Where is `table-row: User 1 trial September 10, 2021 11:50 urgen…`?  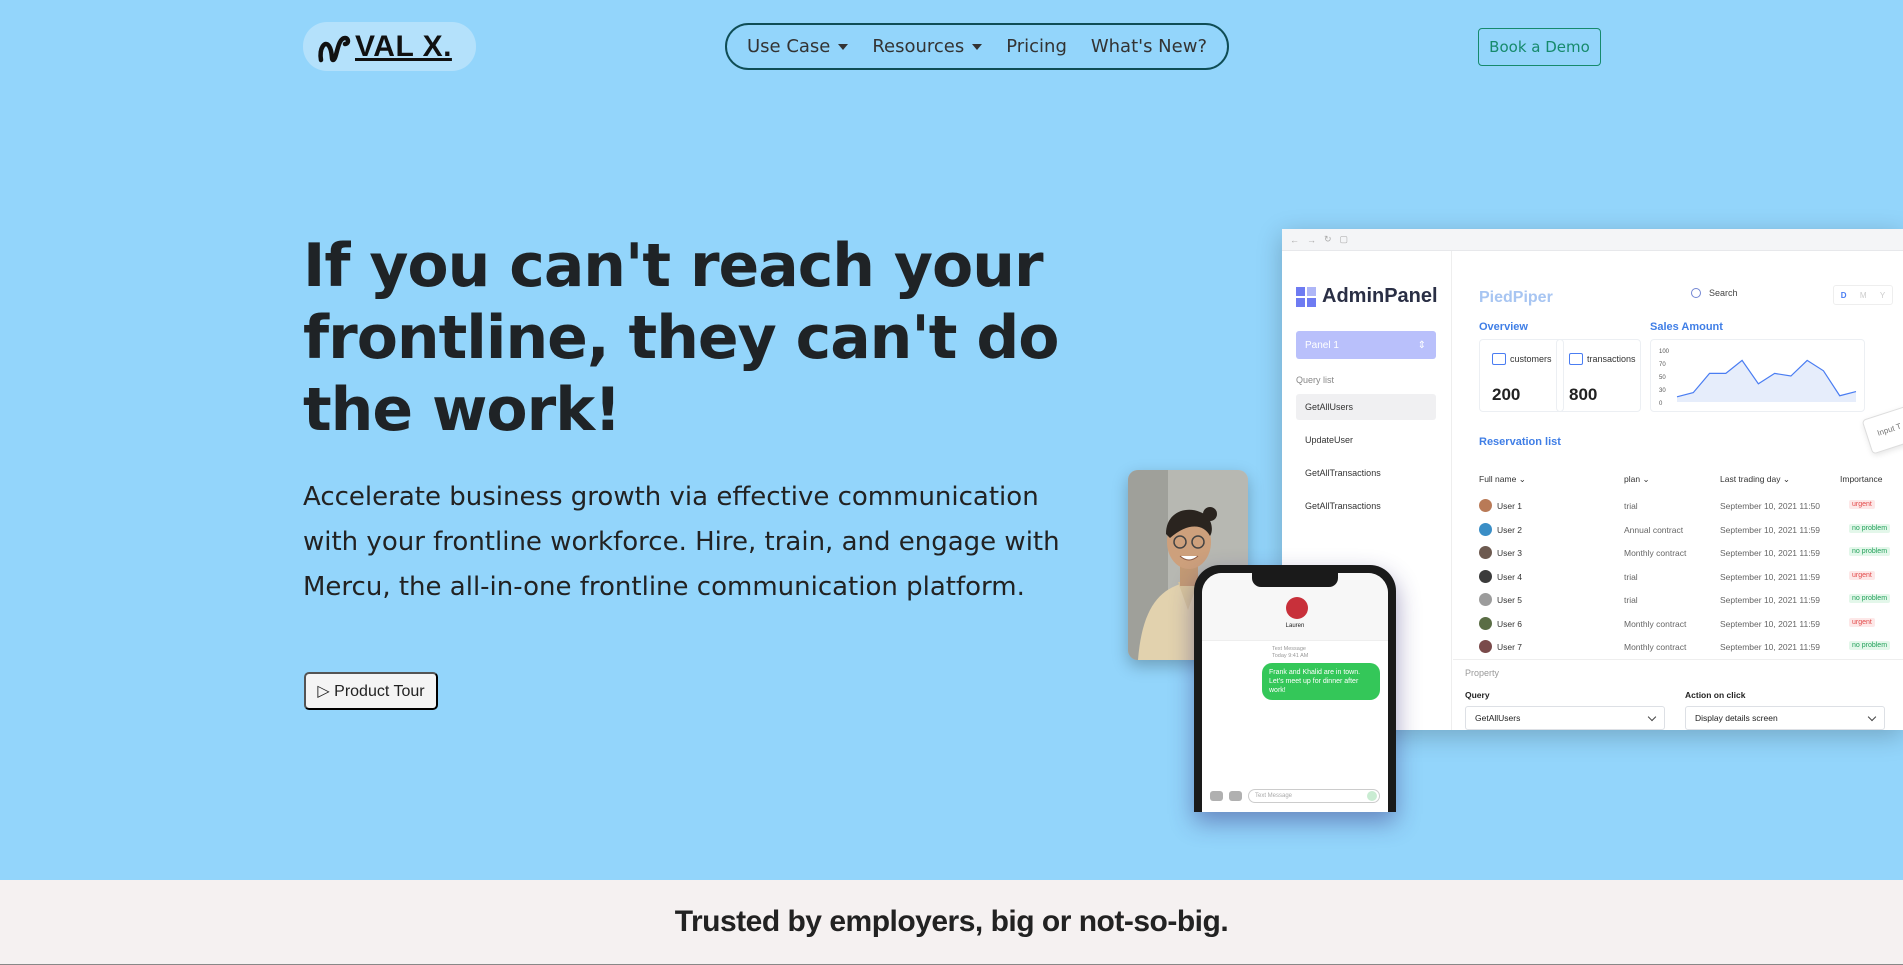
table-row: User 1 trial September 10, 2021 11:50 urgen… is located at coordinates (1689, 506).